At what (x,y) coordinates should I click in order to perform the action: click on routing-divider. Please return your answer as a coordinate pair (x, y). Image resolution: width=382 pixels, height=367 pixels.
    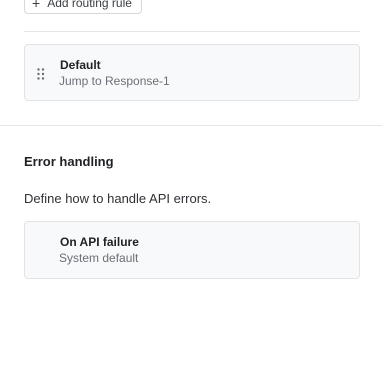
    Looking at the image, I should click on (192, 31).